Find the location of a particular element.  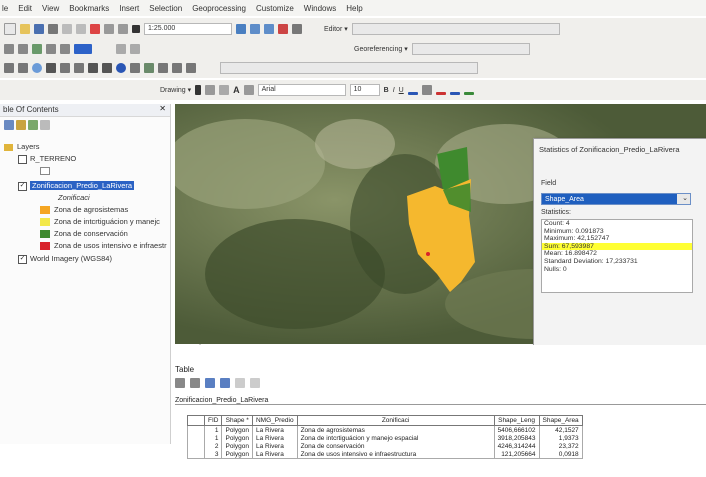

select-arrow-icon is located at coordinates (198, 90).